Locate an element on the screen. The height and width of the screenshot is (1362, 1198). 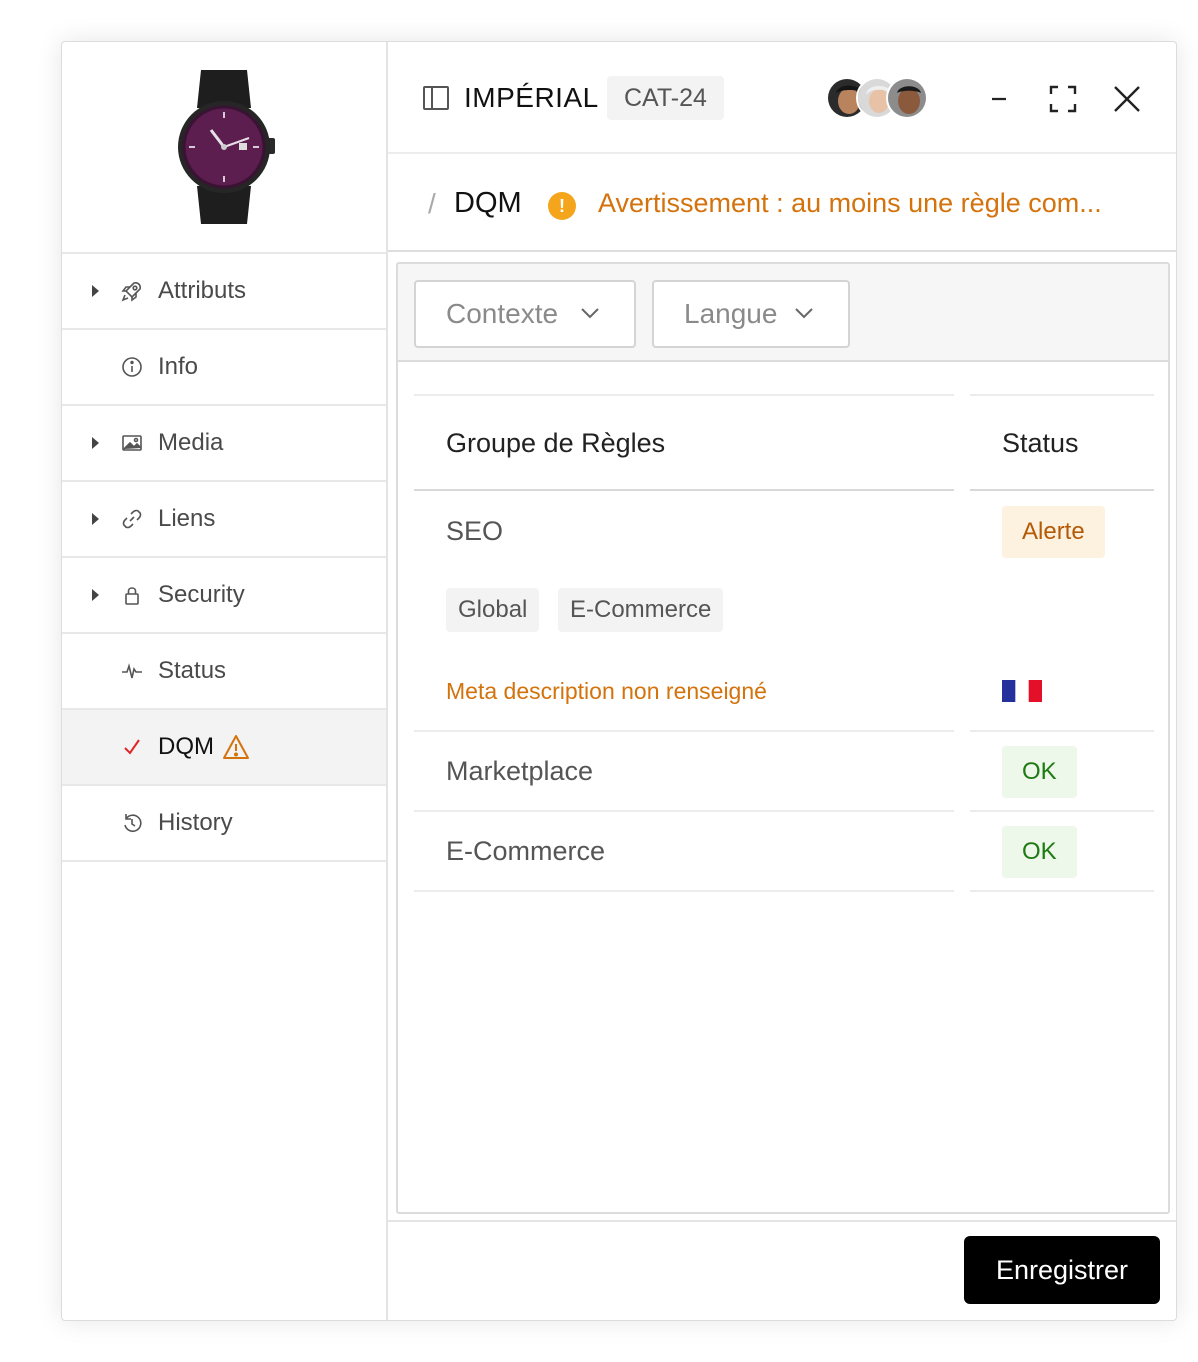
minimize-icon is located at coordinates (999, 99).